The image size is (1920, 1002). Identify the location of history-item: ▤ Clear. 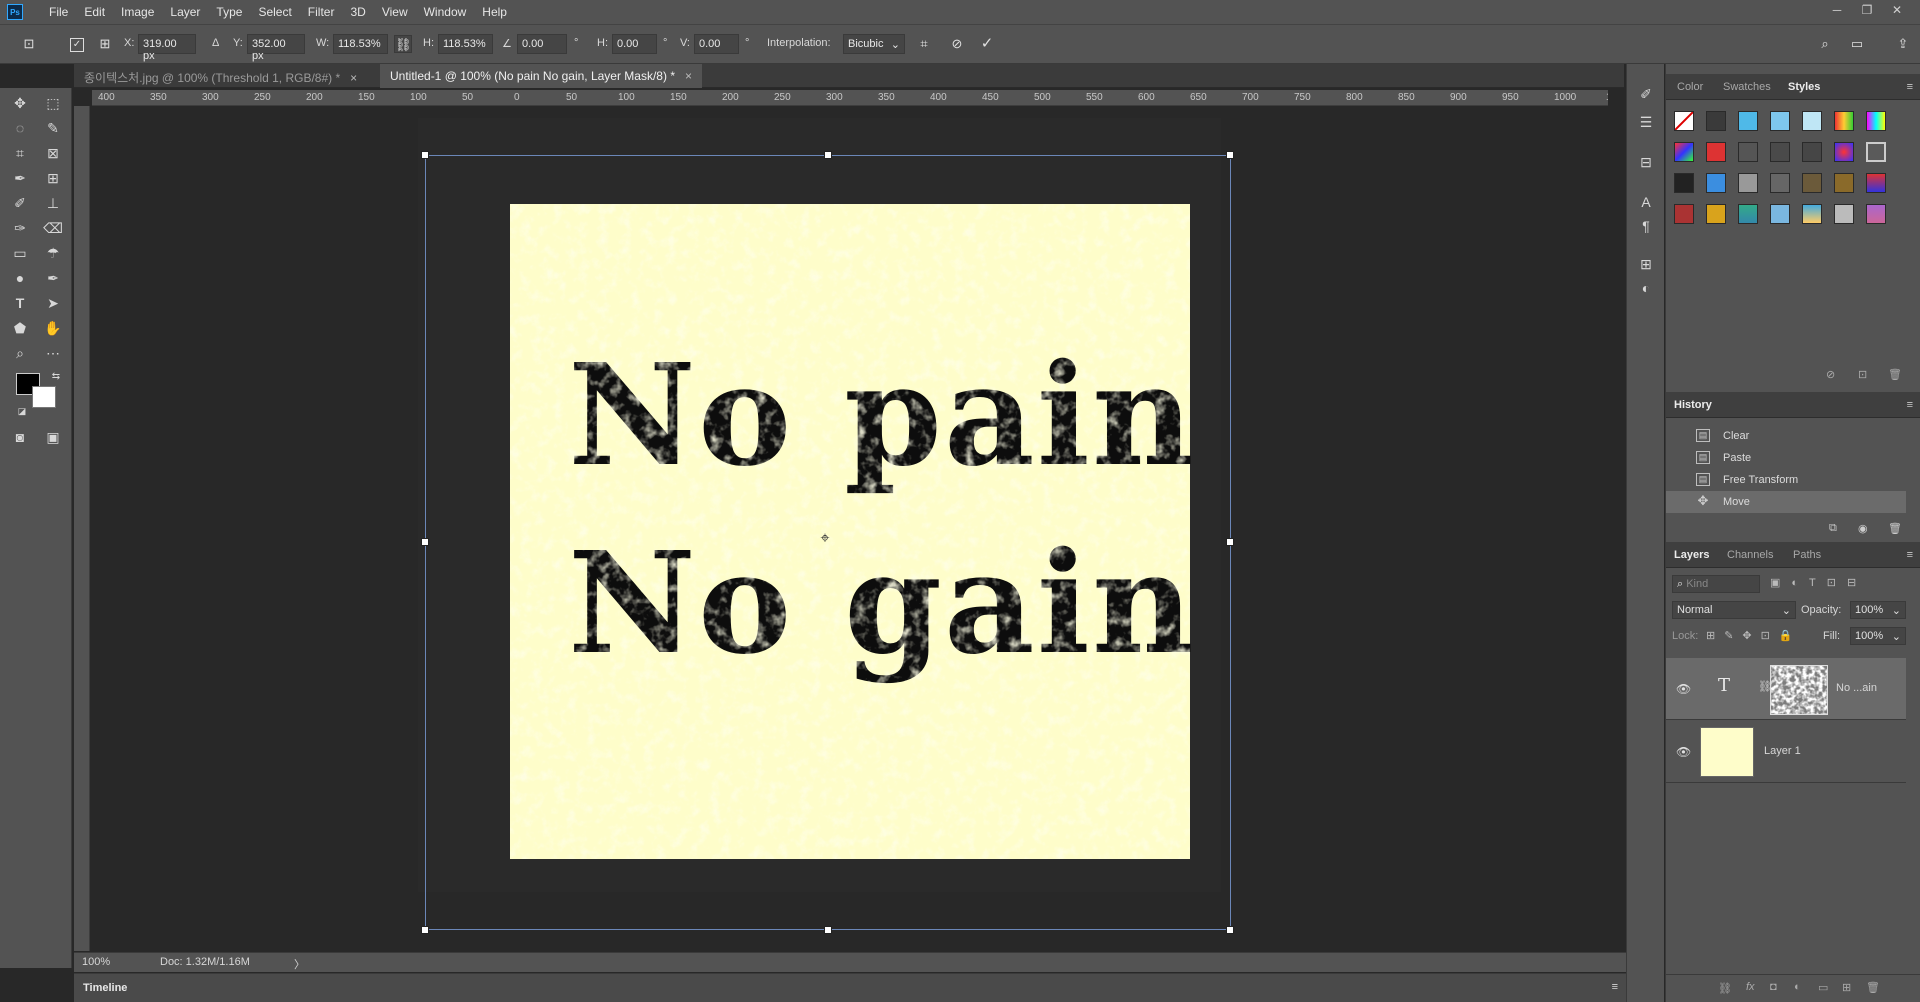
(1786, 436).